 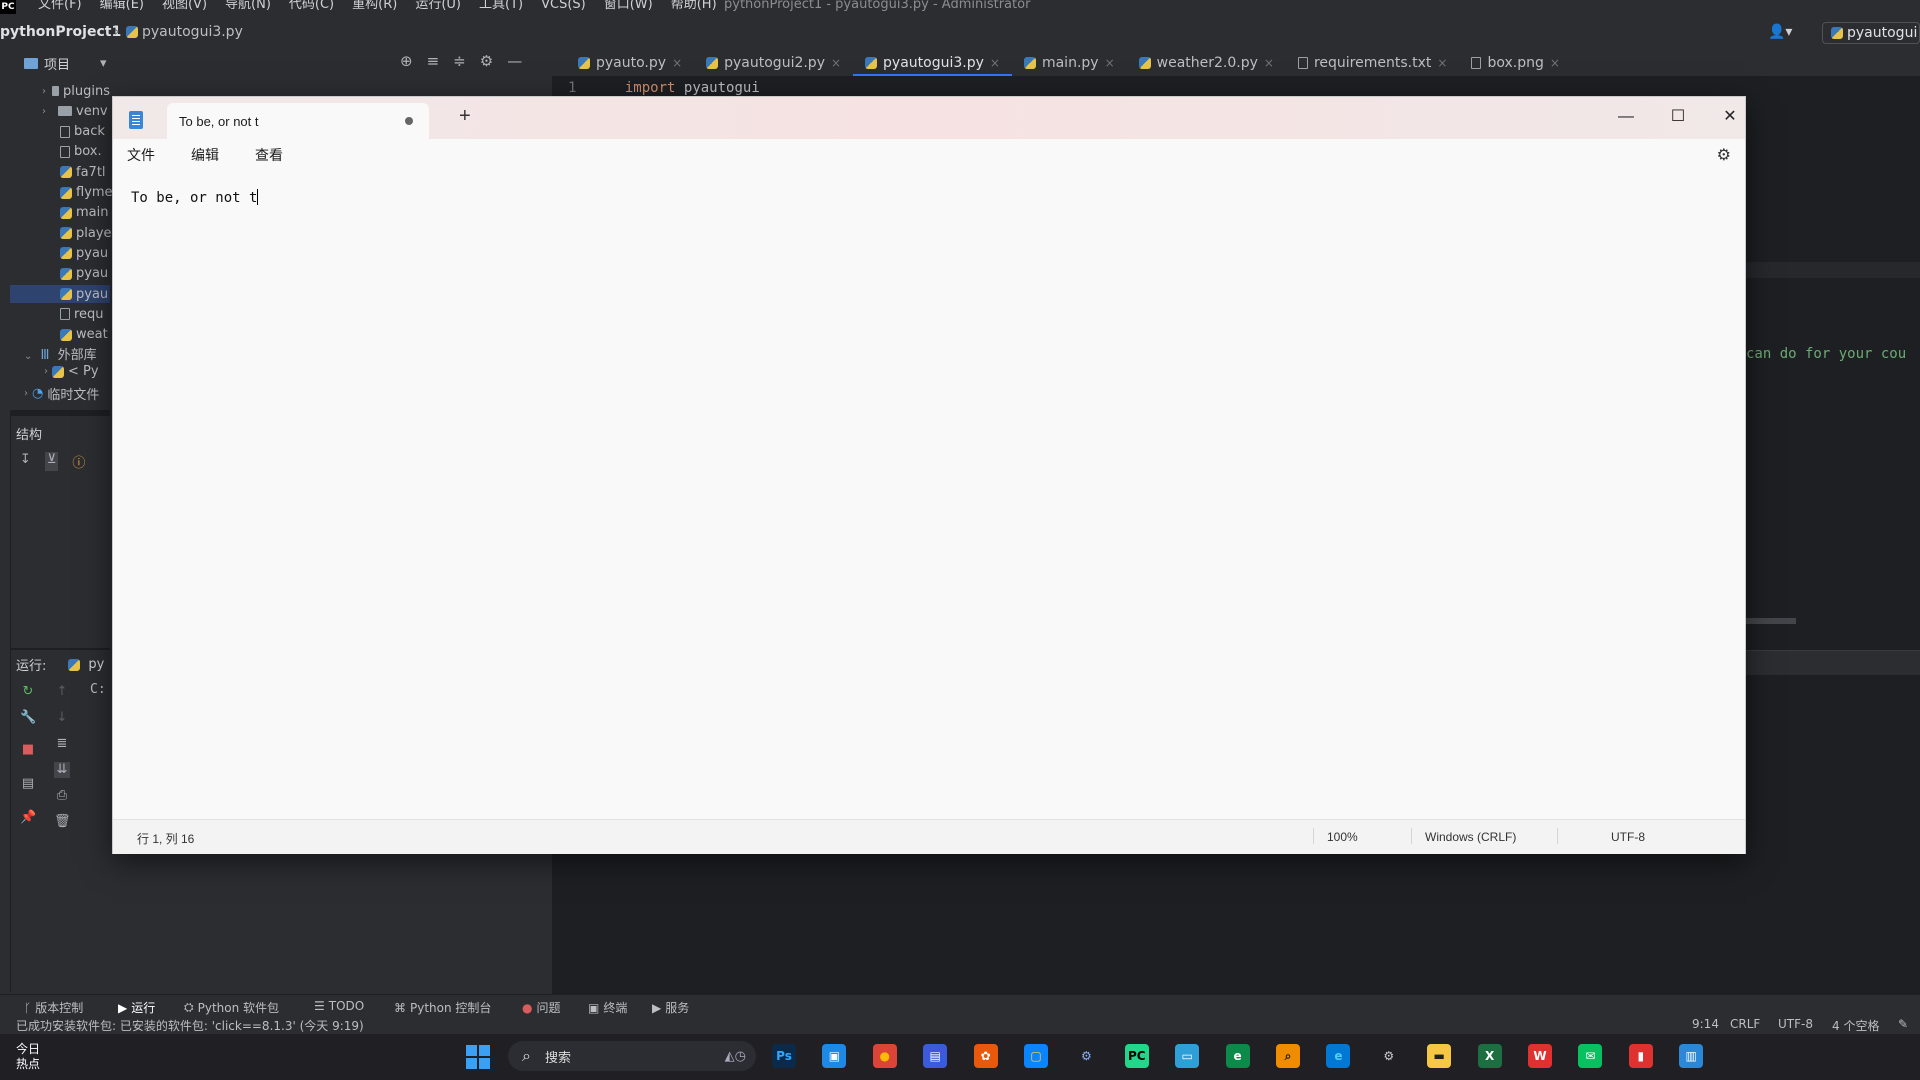 I want to click on ide-menu-item: VCS(S), so click(x=563, y=6).